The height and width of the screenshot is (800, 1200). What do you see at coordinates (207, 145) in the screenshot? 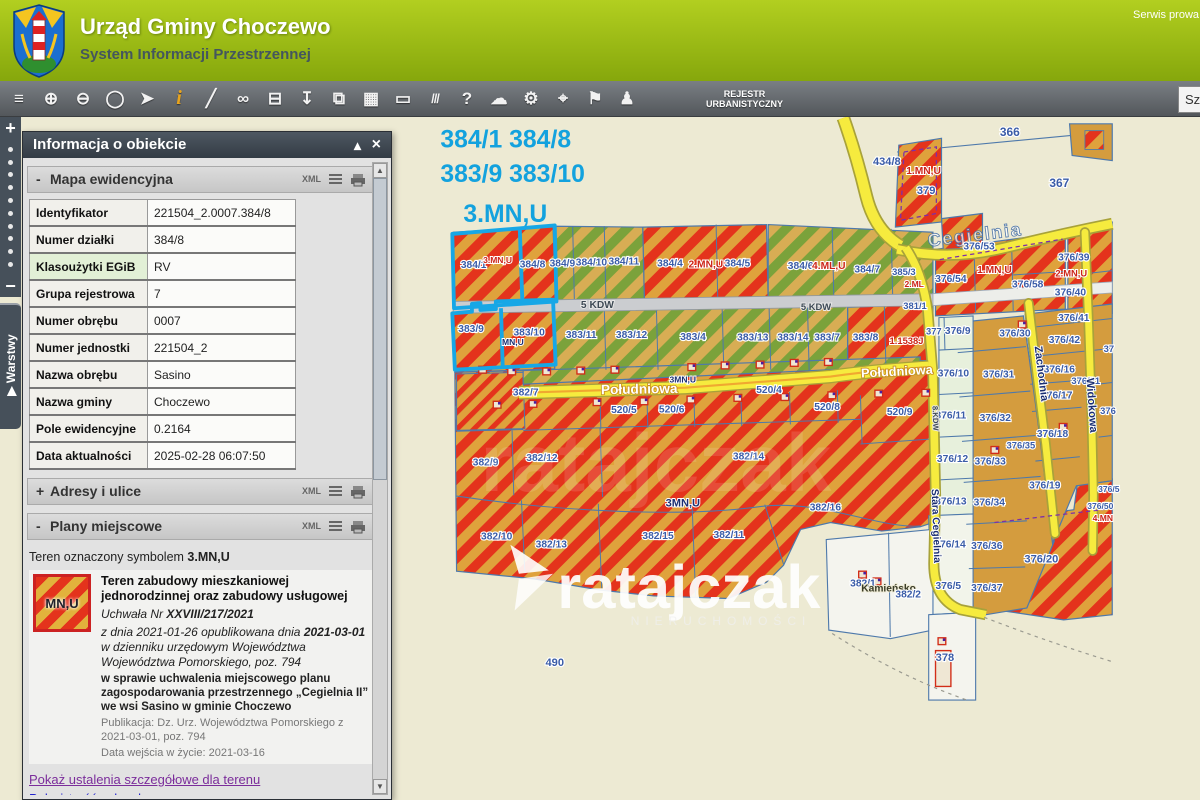
I see `panel-titlebar: Informacja o obiekcie ▴ ×` at bounding box center [207, 145].